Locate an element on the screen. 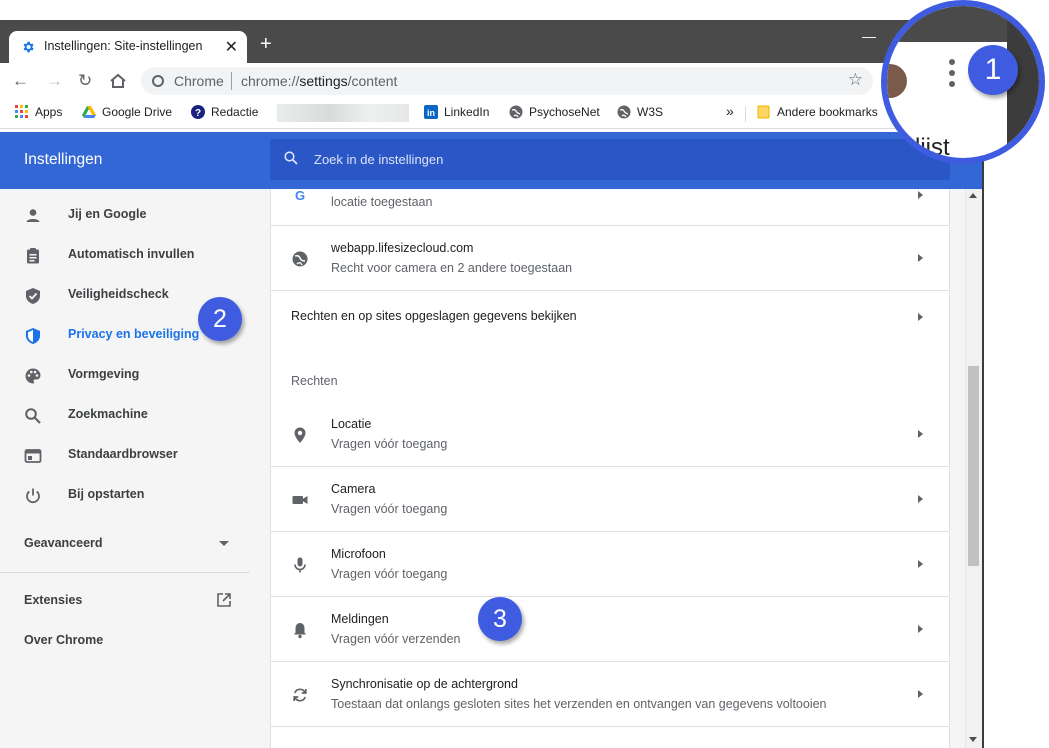  bookmark-linkedin: in LinkedIn is located at coordinates (456, 112).